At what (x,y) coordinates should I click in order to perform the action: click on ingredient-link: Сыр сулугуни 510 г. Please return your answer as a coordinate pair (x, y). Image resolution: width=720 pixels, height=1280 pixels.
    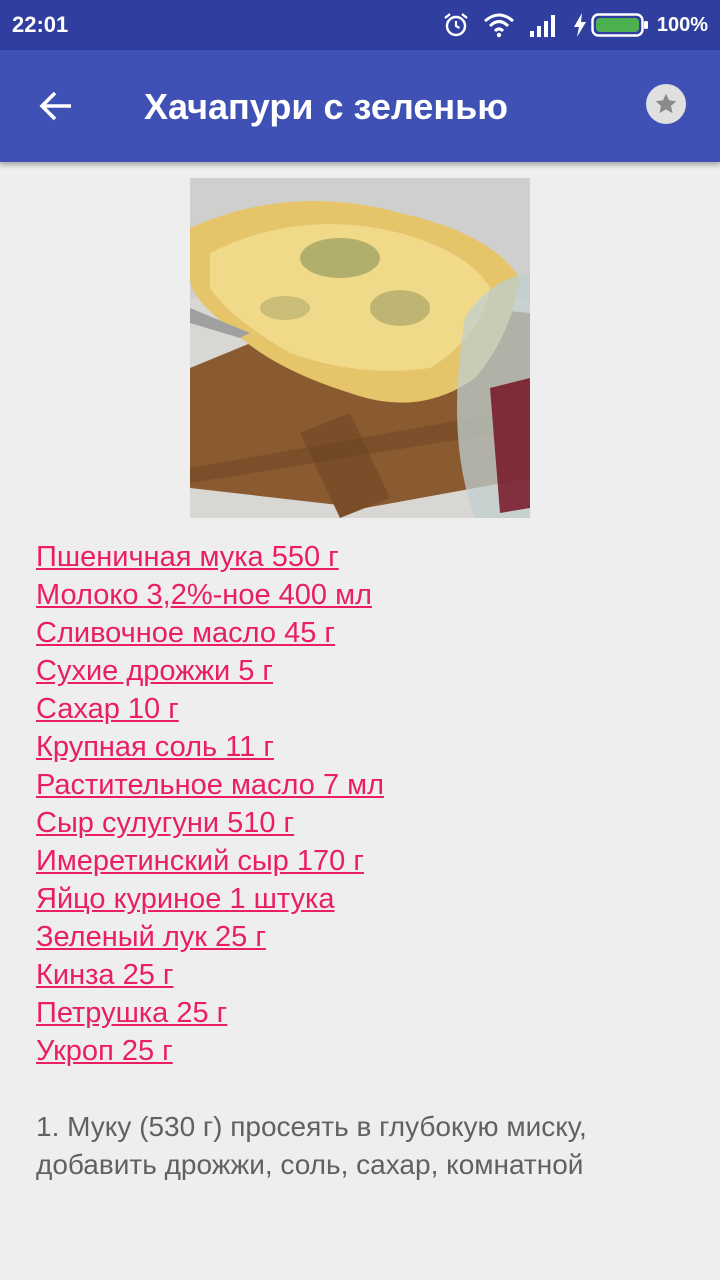
    Looking at the image, I should click on (165, 823).